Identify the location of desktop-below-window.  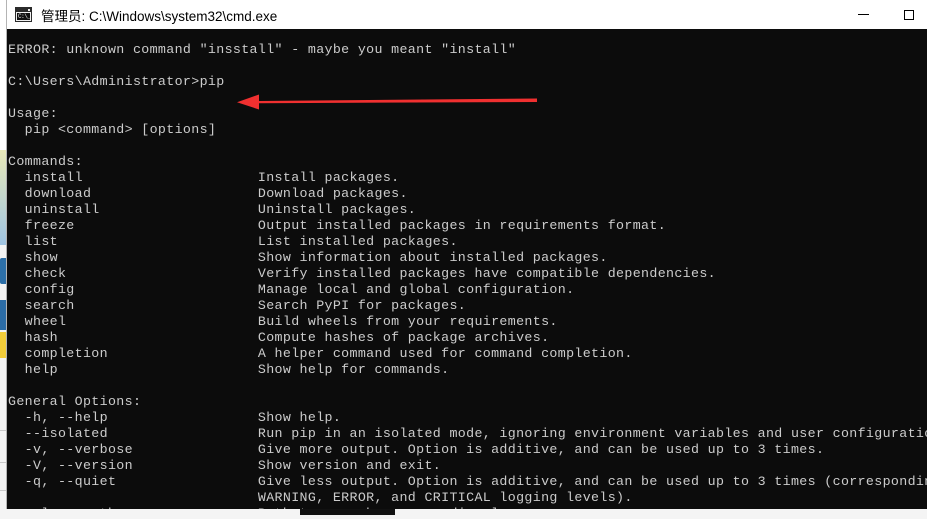
(463, 514).